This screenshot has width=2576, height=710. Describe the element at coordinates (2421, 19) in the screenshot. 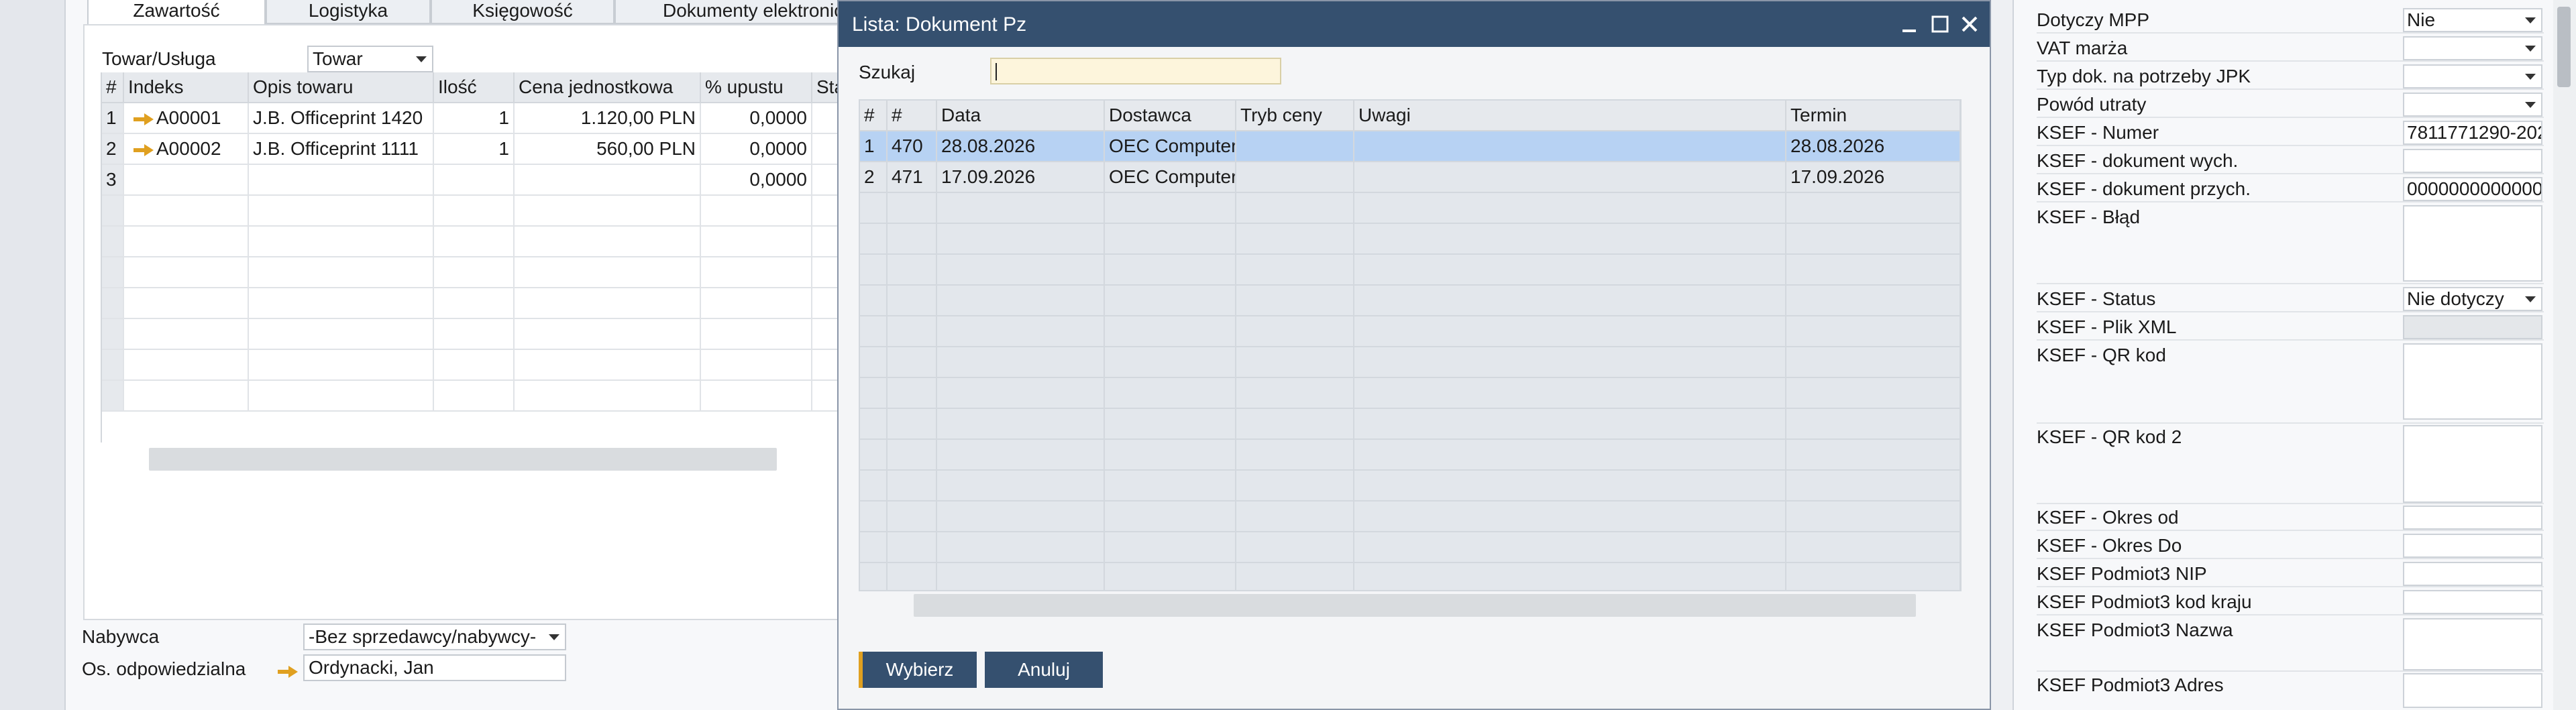

I see `field-value: Nie` at that location.